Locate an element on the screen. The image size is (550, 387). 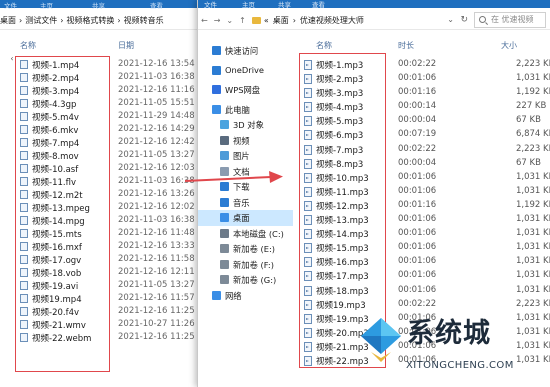
nav-item-label: WPS网盘 is located at coordinates (243, 90).